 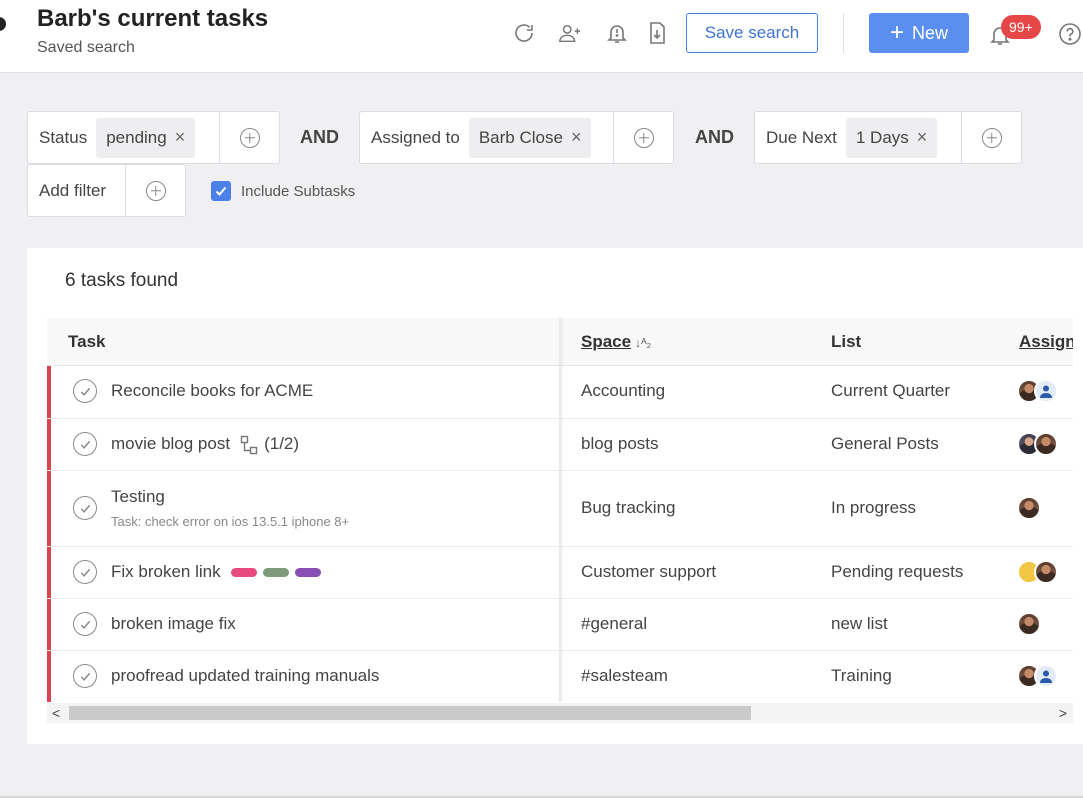 I want to click on edge-dot, so click(x=3, y=24).